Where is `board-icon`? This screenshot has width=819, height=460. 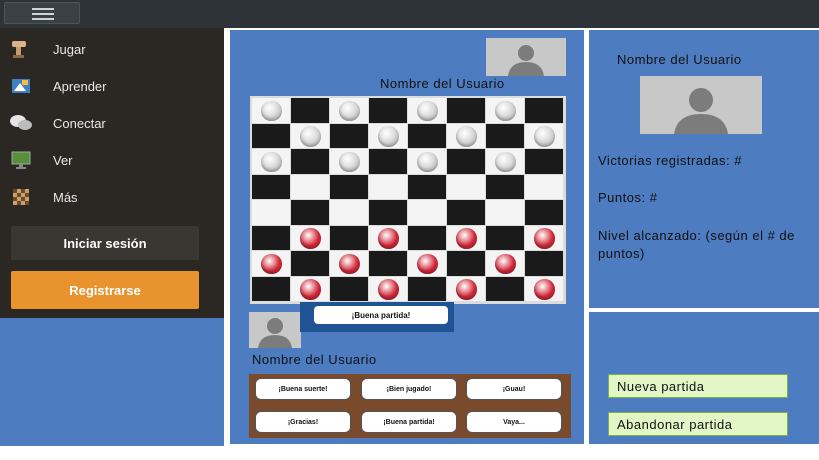
board-icon is located at coordinates (21, 197).